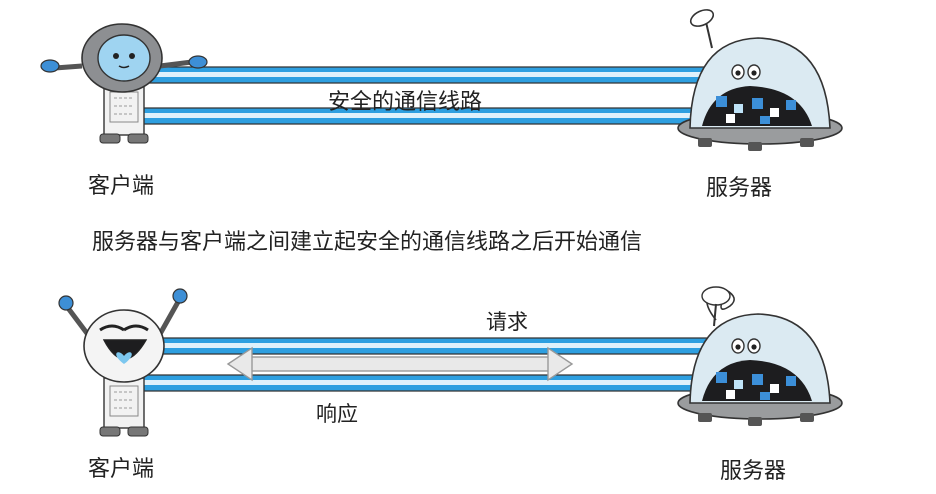  Describe the element at coordinates (123, 362) in the screenshot. I see `bottom-client-robot` at that location.